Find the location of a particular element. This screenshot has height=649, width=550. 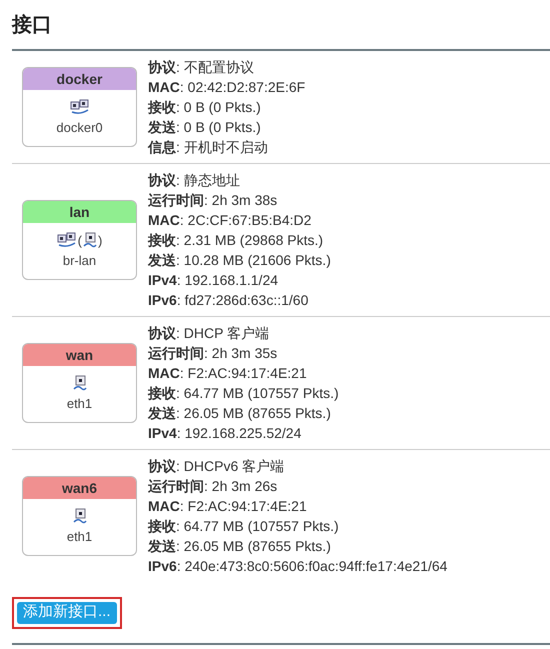

info-line: 协议: 不配置协议 is located at coordinates (201, 67).